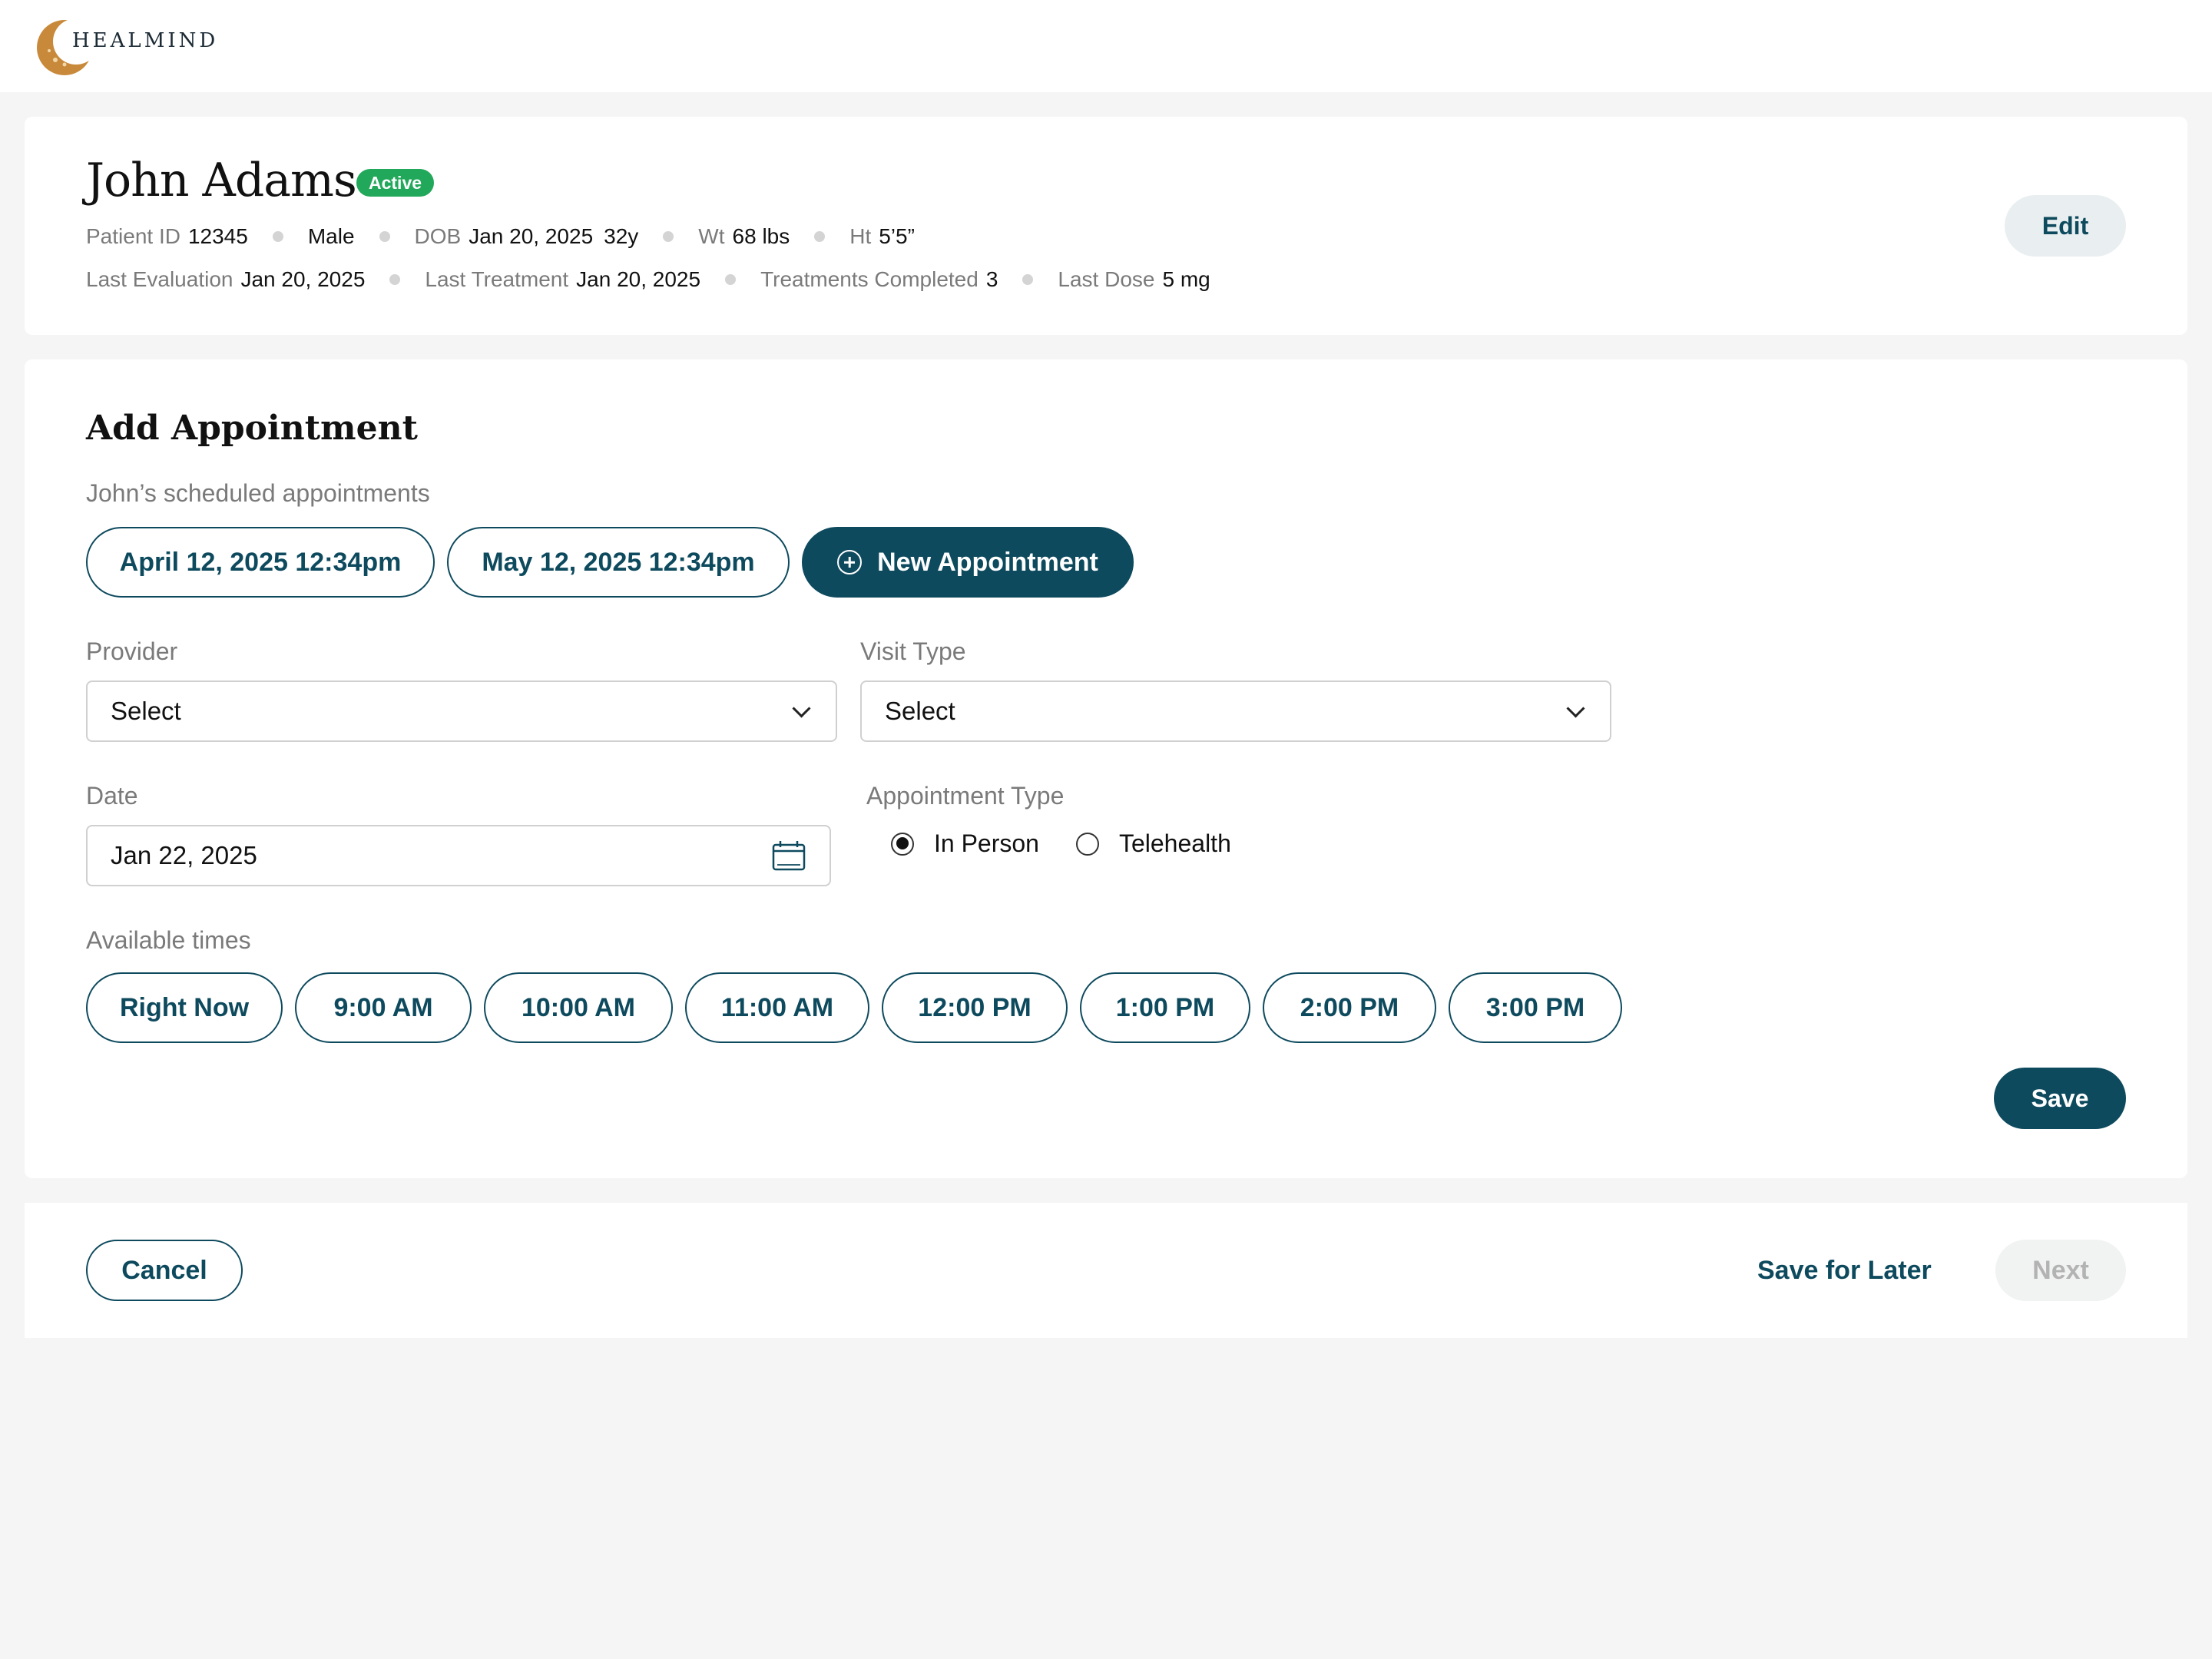 The width and height of the screenshot is (2212, 1659). I want to click on last-dose-value: 5 mg, so click(1186, 279).